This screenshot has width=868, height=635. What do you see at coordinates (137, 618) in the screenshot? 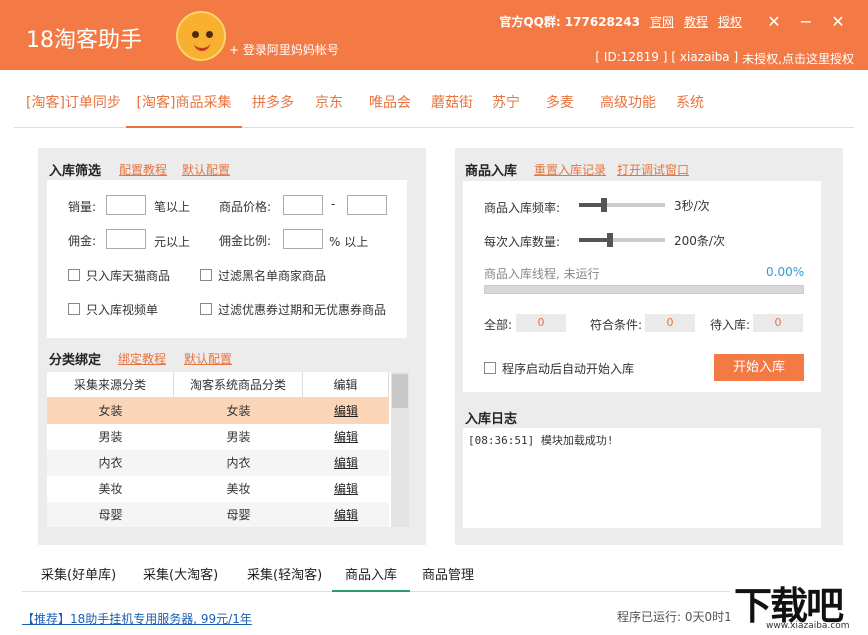
I see `promo-link: 【推荐】18助手挂机专用服务器, 99元/1年` at bounding box center [137, 618].